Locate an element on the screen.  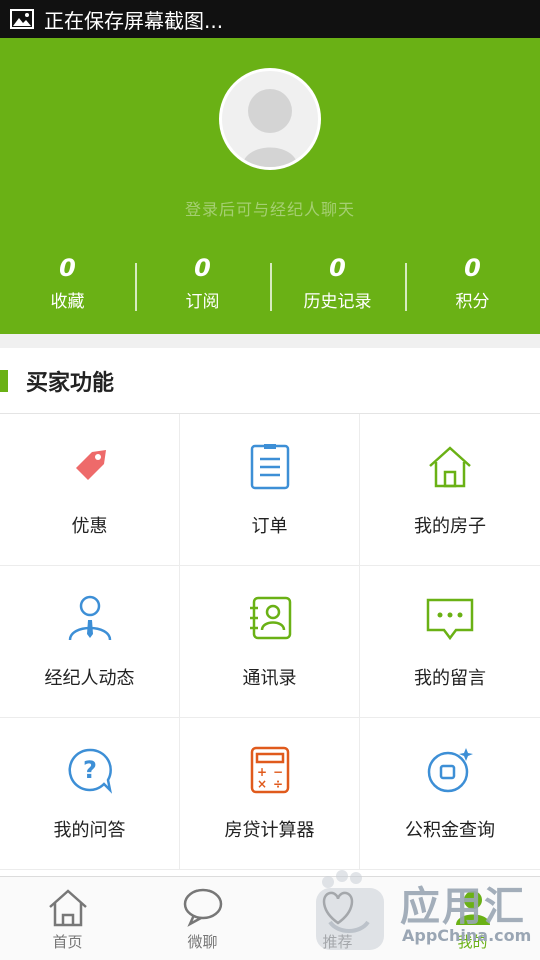
clipboard-icon is located at coordinates (269, 467).